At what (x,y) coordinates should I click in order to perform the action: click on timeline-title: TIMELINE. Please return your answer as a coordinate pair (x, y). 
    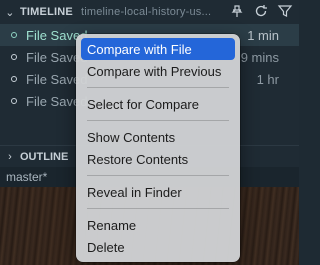
    Looking at the image, I should click on (46, 12).